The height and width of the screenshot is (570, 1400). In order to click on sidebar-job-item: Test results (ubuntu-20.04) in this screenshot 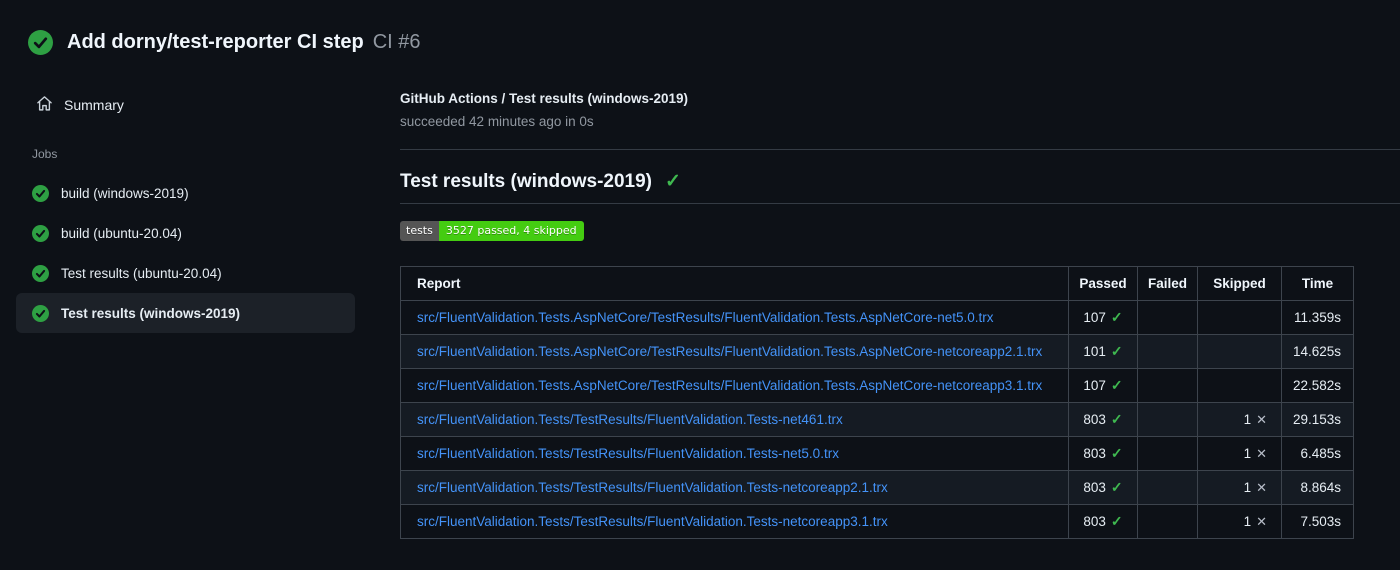, I will do `click(185, 273)`.